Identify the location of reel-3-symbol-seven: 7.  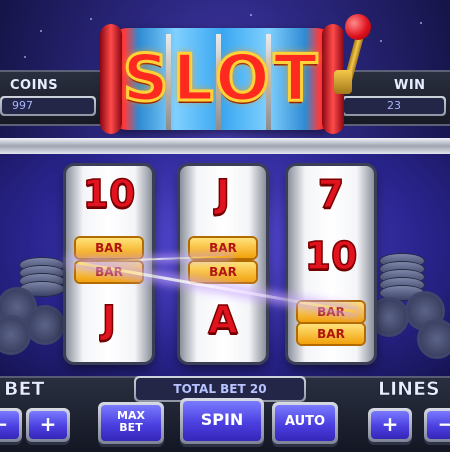
(331, 194).